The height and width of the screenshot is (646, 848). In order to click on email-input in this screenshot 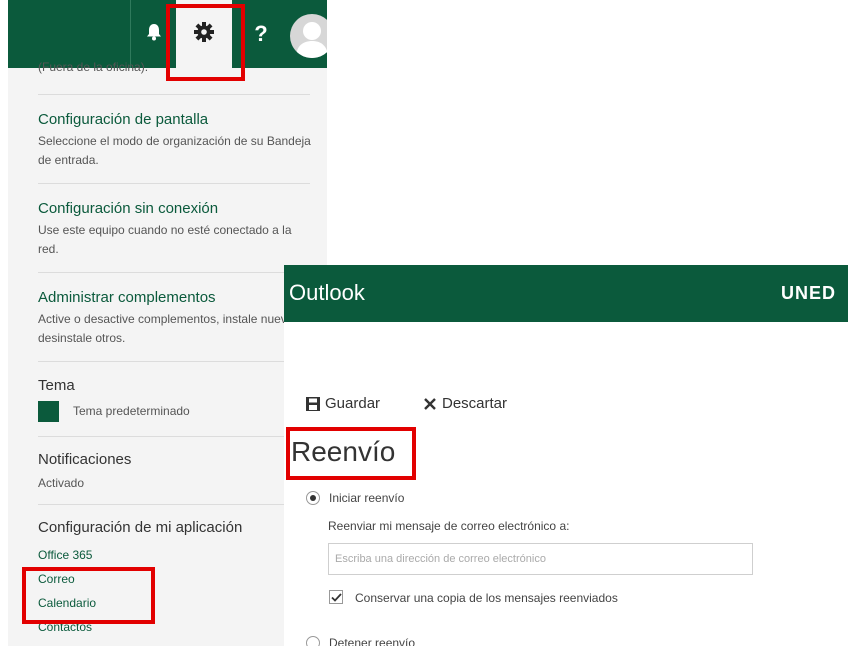, I will do `click(540, 559)`.